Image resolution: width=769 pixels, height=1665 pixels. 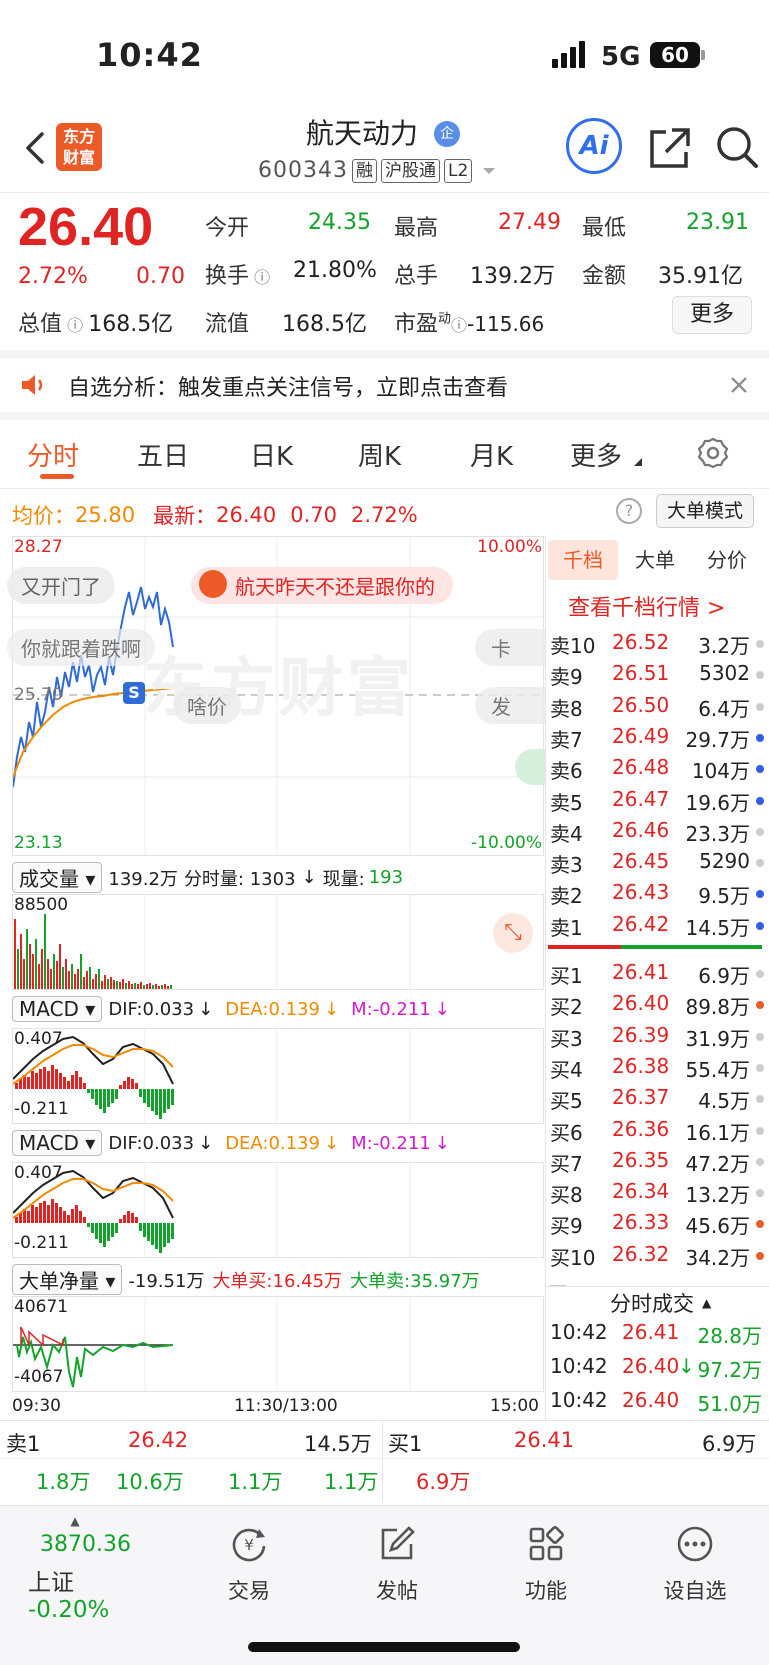 What do you see at coordinates (760, 737) in the screenshot?
I see `order-dot-icon` at bounding box center [760, 737].